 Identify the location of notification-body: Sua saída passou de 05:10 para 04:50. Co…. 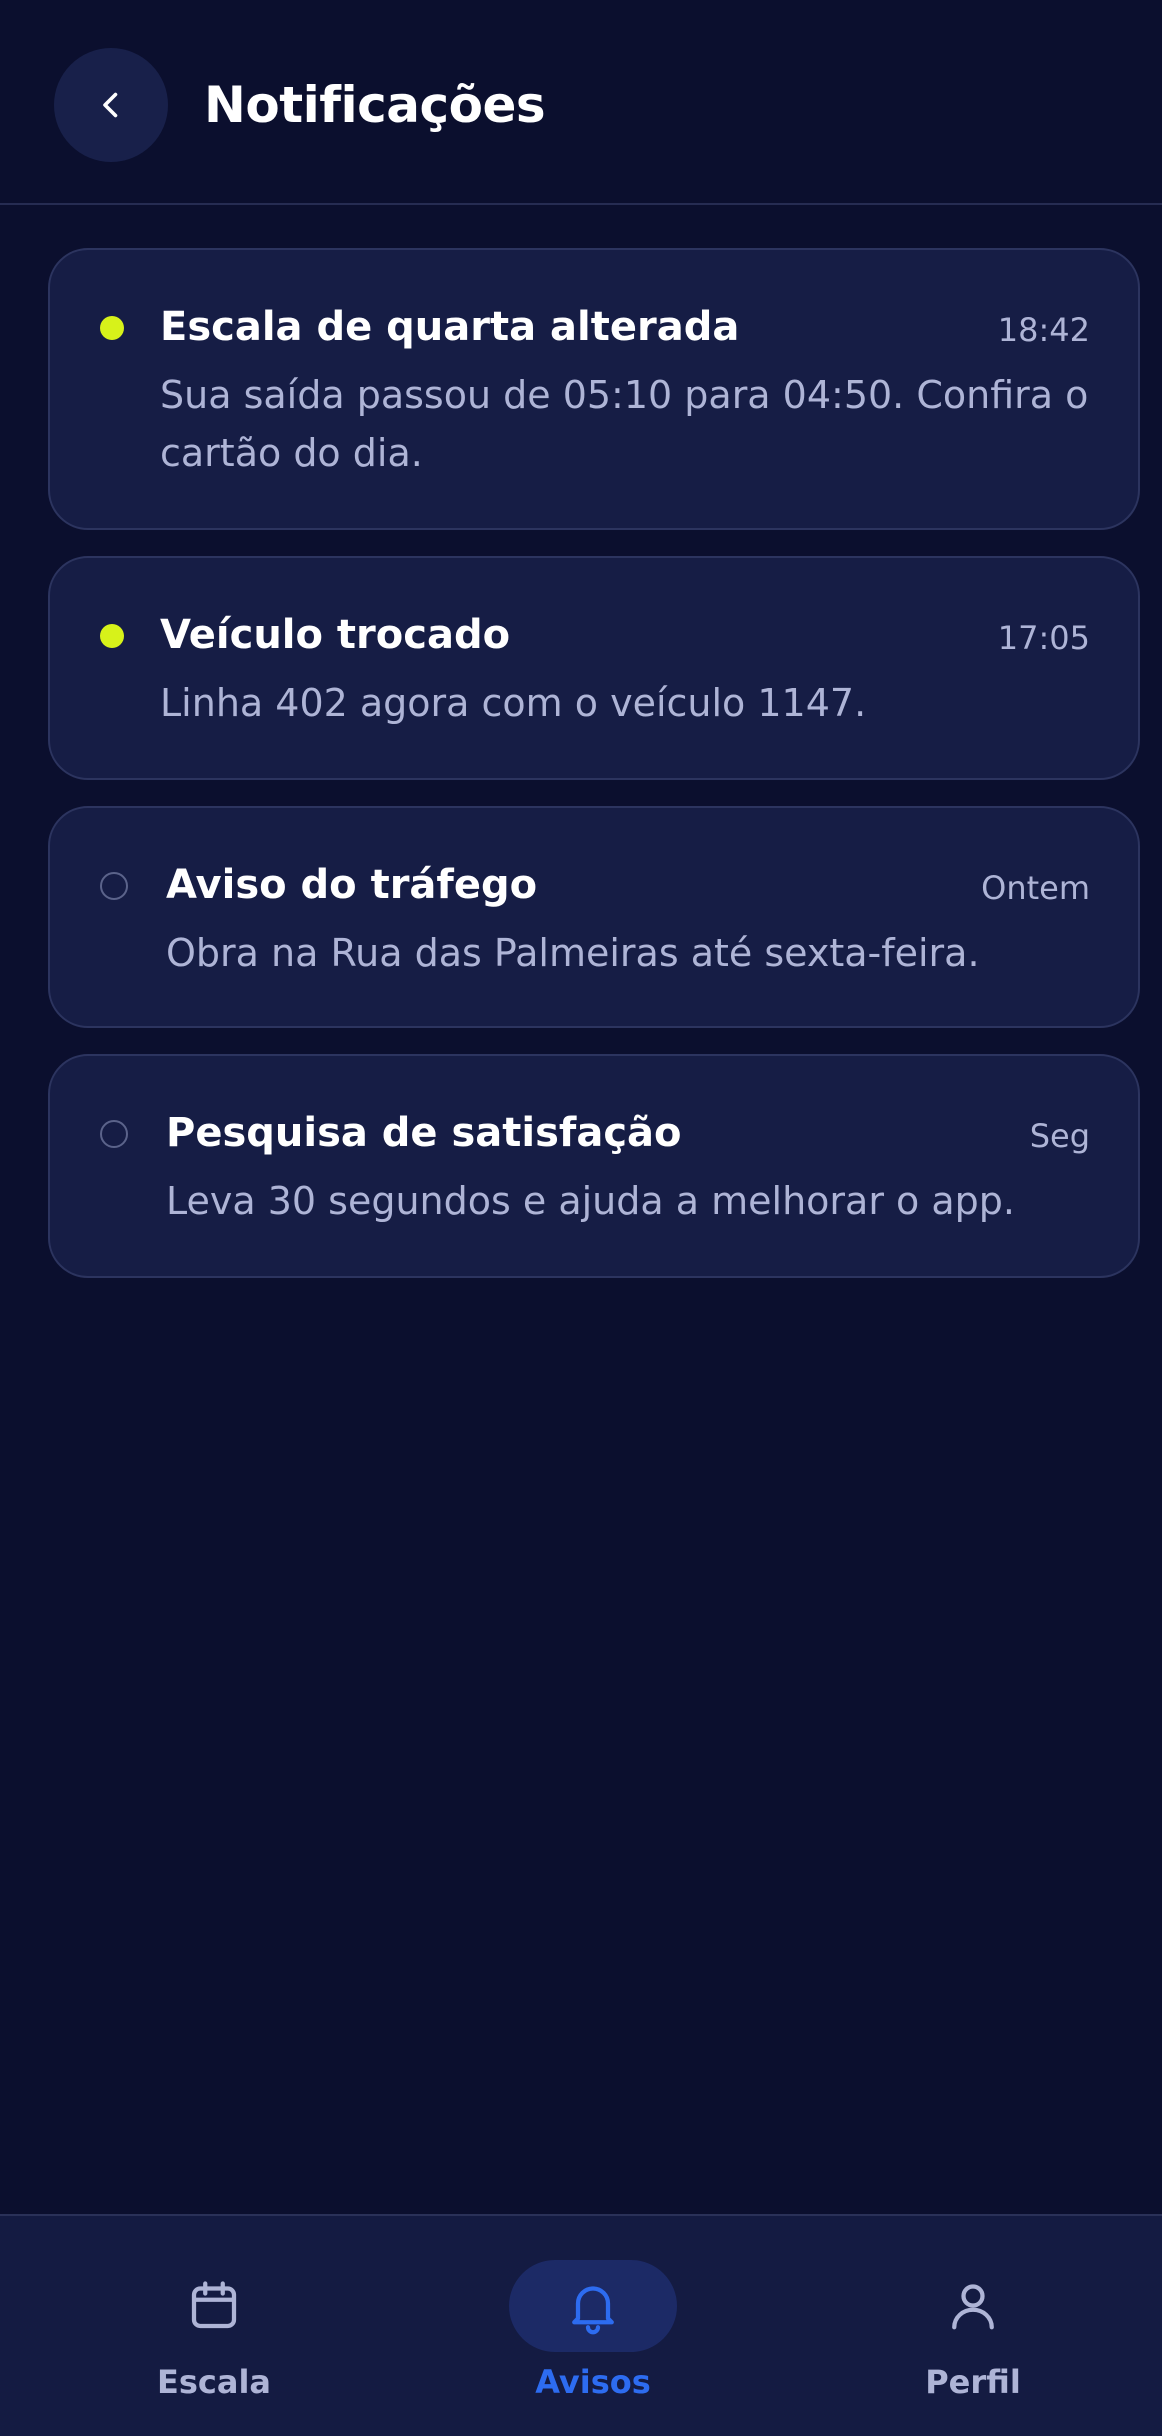
(624, 424).